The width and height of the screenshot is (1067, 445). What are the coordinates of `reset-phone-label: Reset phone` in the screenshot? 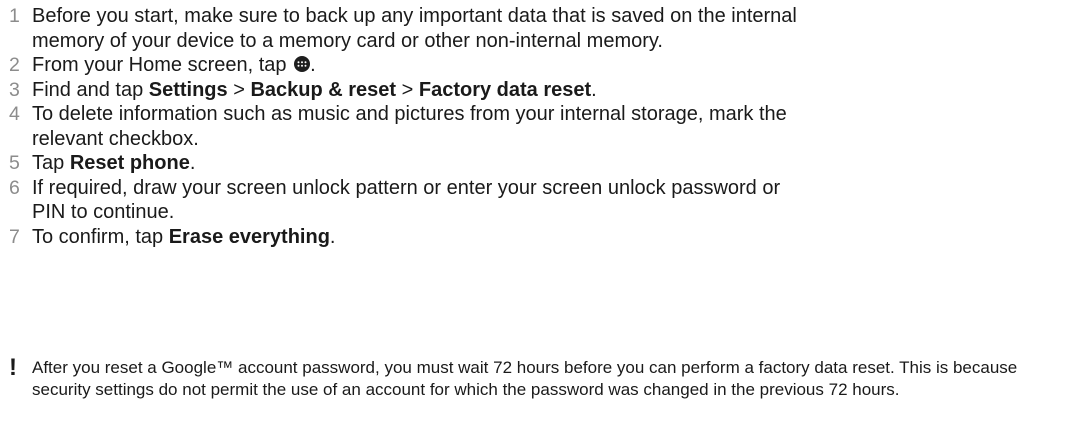 It's located at (129, 163).